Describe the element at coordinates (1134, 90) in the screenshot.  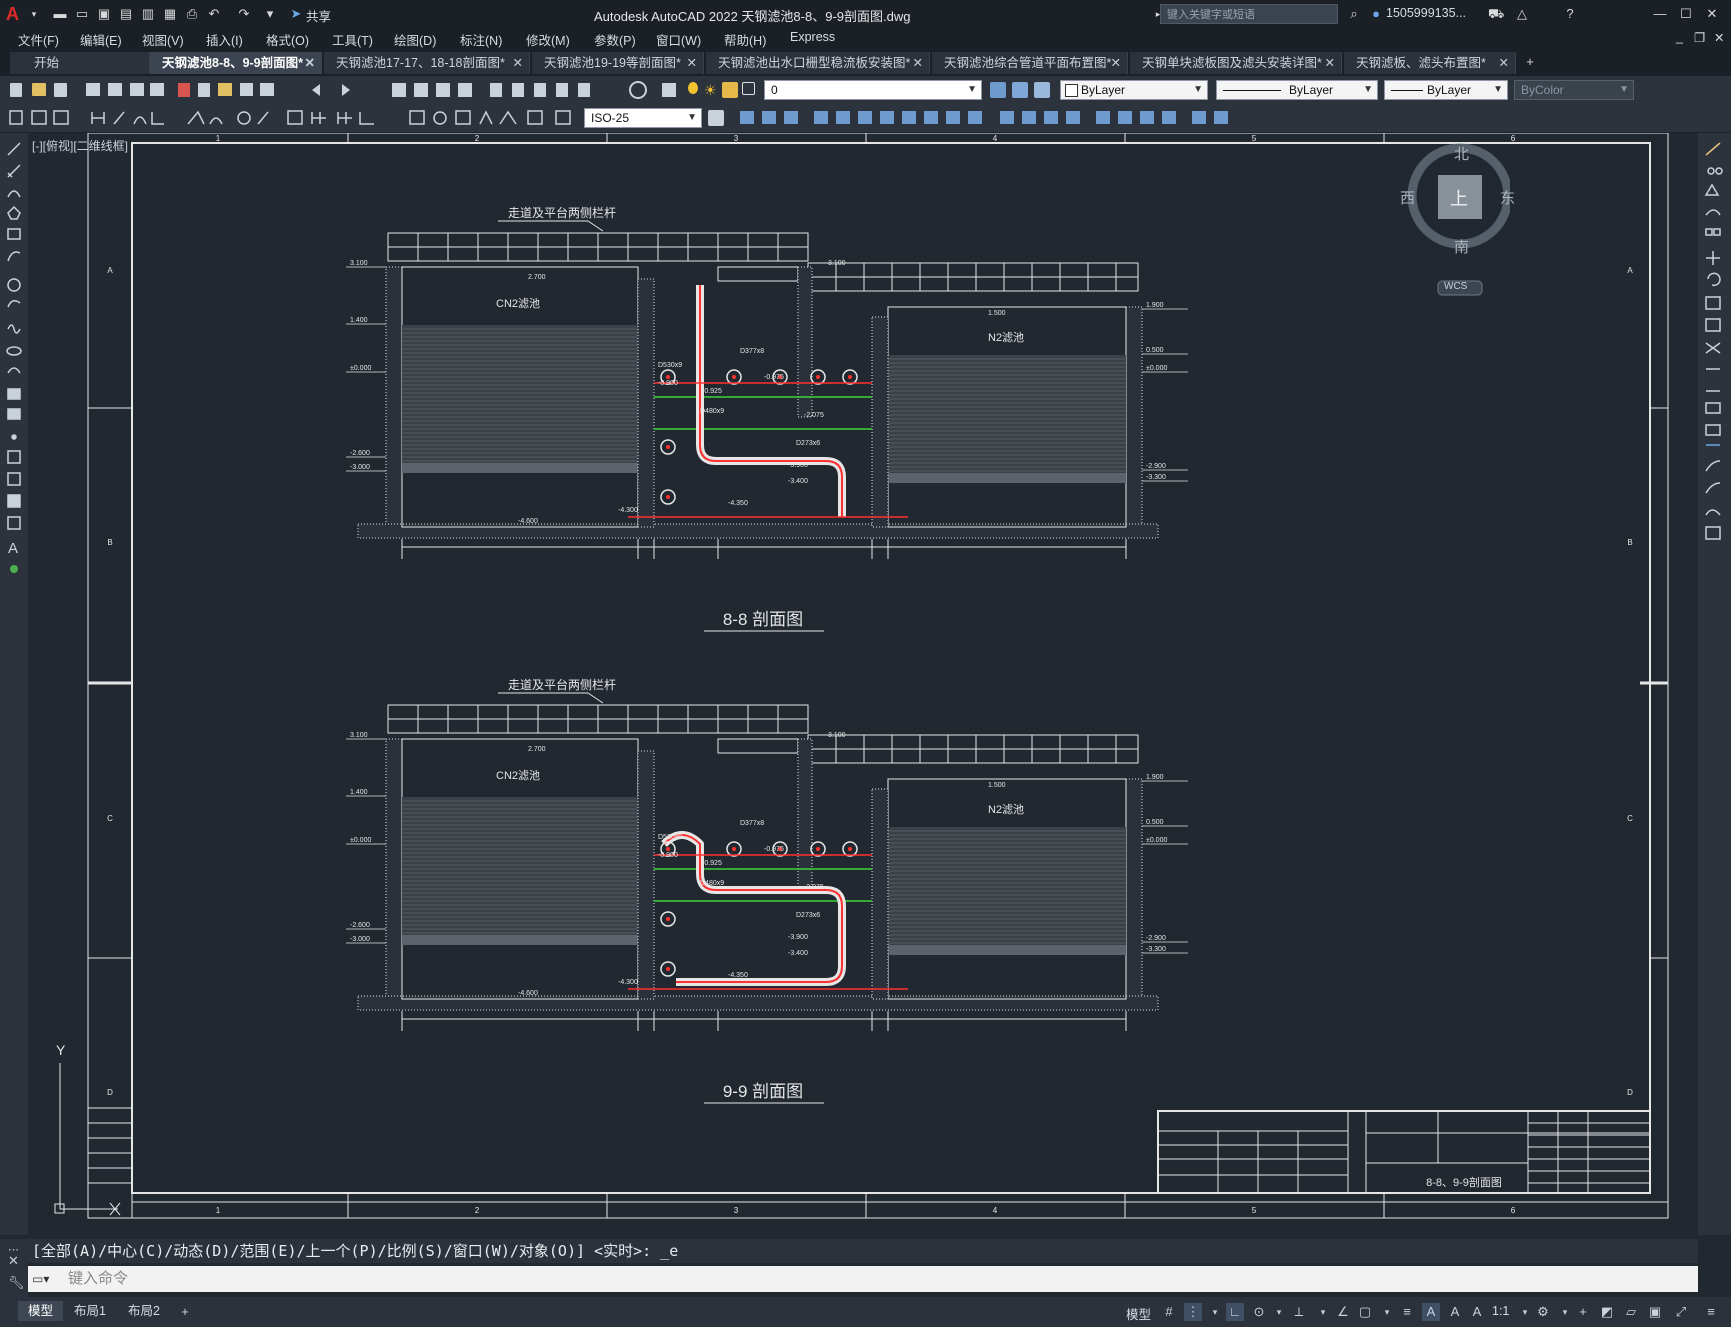
I see `color-dropdown: ByLayer ▼` at that location.